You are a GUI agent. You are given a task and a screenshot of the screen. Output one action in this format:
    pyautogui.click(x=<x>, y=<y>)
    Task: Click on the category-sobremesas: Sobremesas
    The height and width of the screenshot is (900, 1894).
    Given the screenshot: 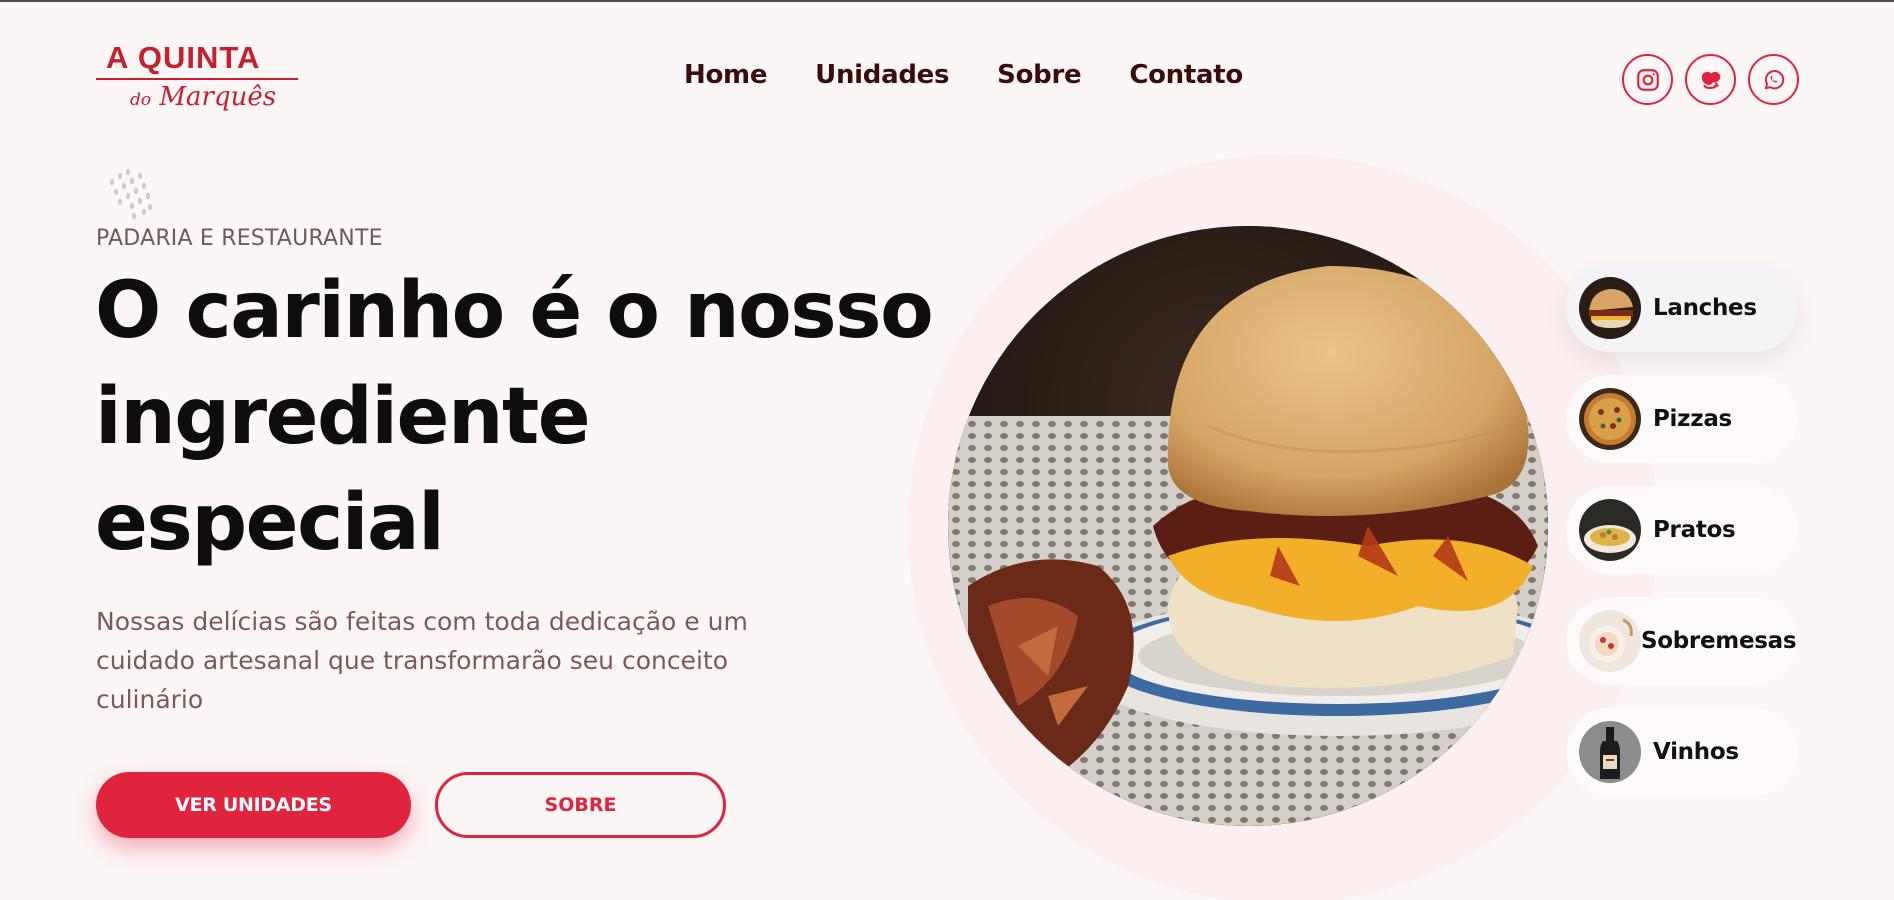 What is the action you would take?
    pyautogui.click(x=1682, y=641)
    